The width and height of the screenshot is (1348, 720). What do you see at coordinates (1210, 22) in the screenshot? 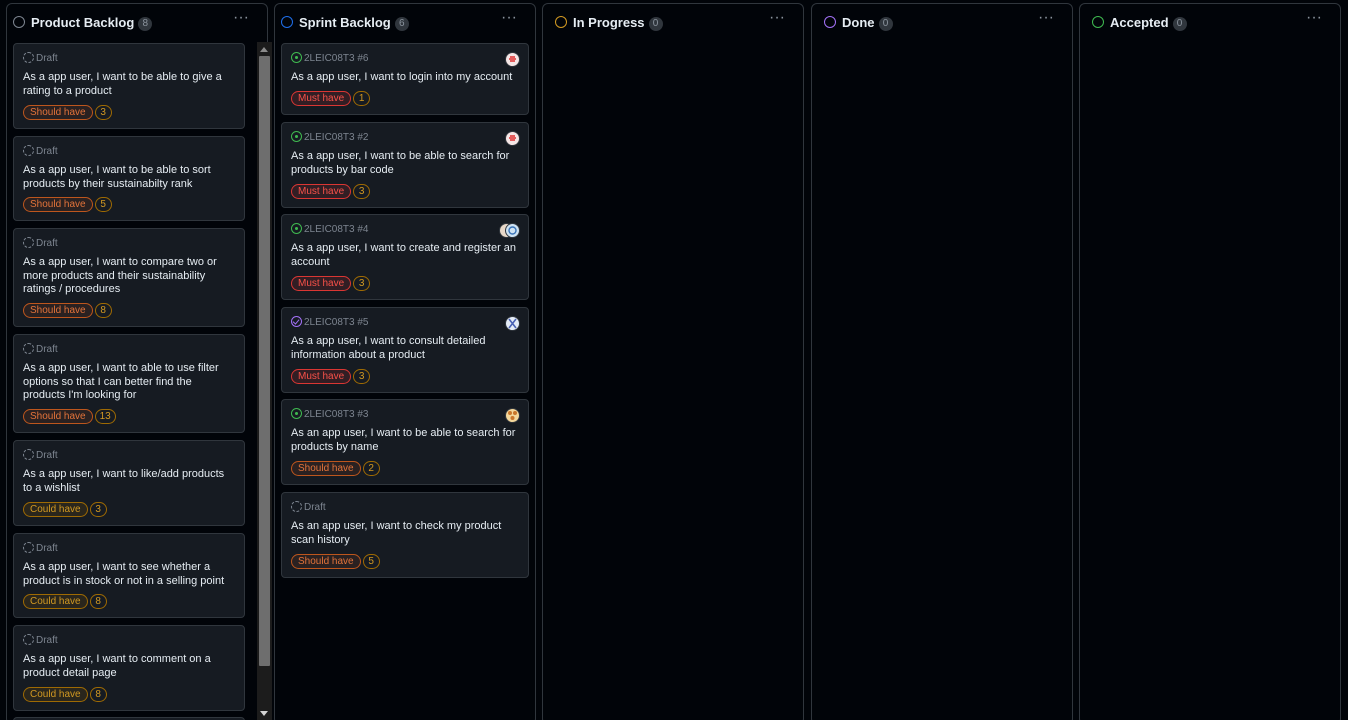
I see `column-header: Accepted 0 ···` at bounding box center [1210, 22].